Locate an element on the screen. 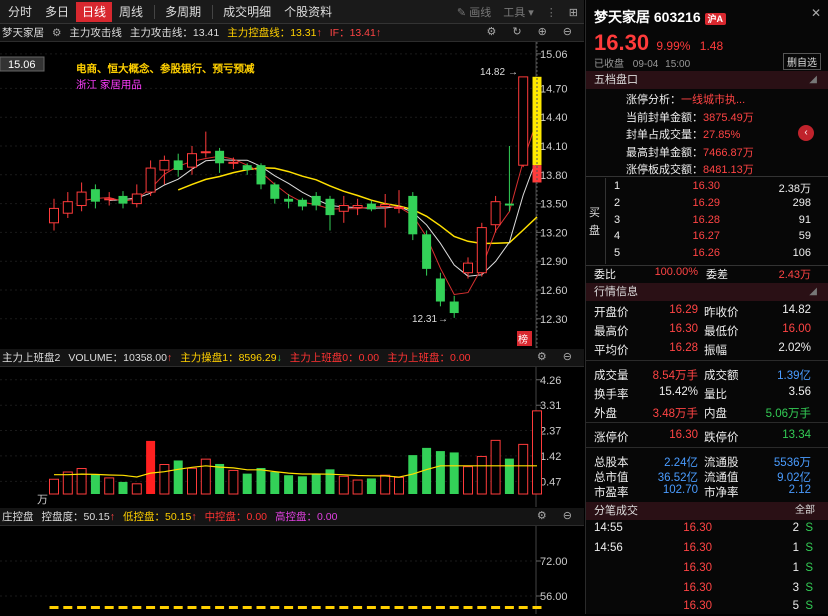 The image size is (828, 616). tab-2: 日线 is located at coordinates (94, 11).